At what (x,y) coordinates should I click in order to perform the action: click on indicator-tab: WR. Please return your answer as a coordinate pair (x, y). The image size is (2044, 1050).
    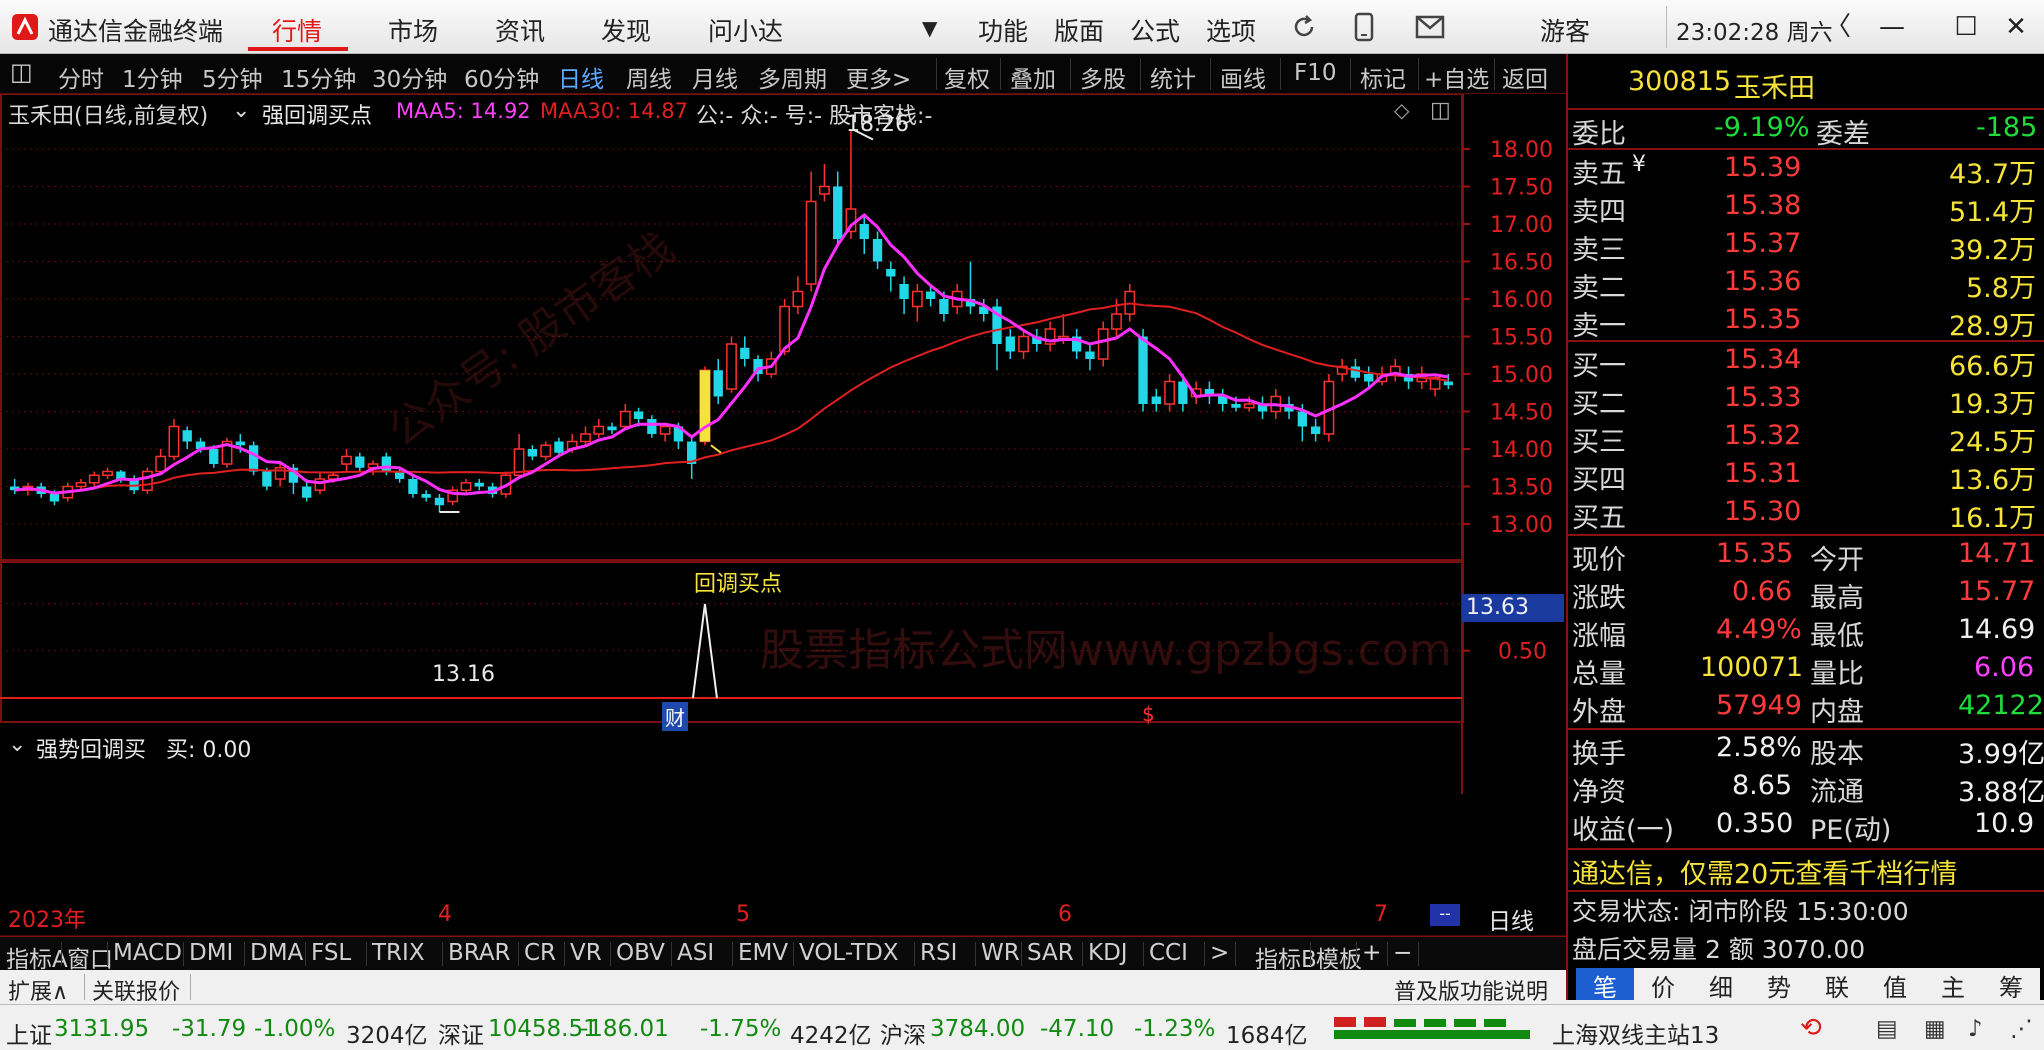
    Looking at the image, I should click on (1000, 953).